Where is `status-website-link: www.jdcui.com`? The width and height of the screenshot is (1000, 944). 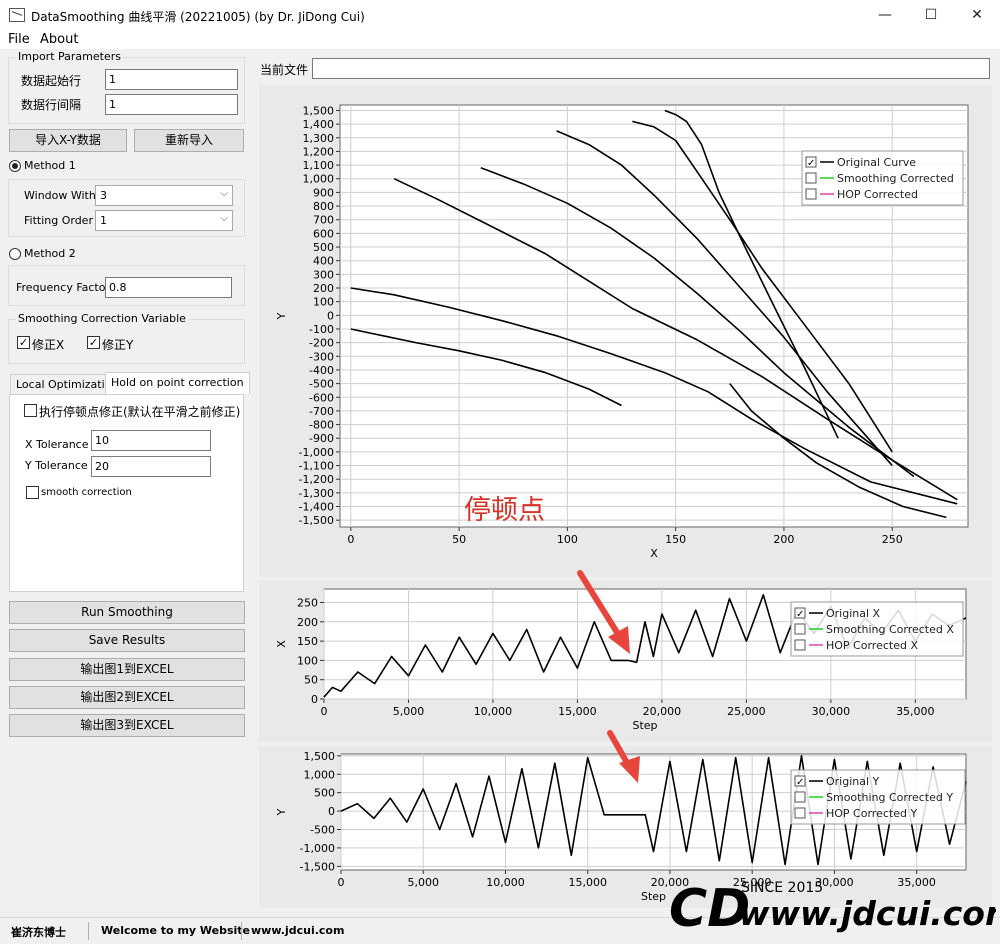 status-website-link: www.jdcui.com is located at coordinates (297, 930).